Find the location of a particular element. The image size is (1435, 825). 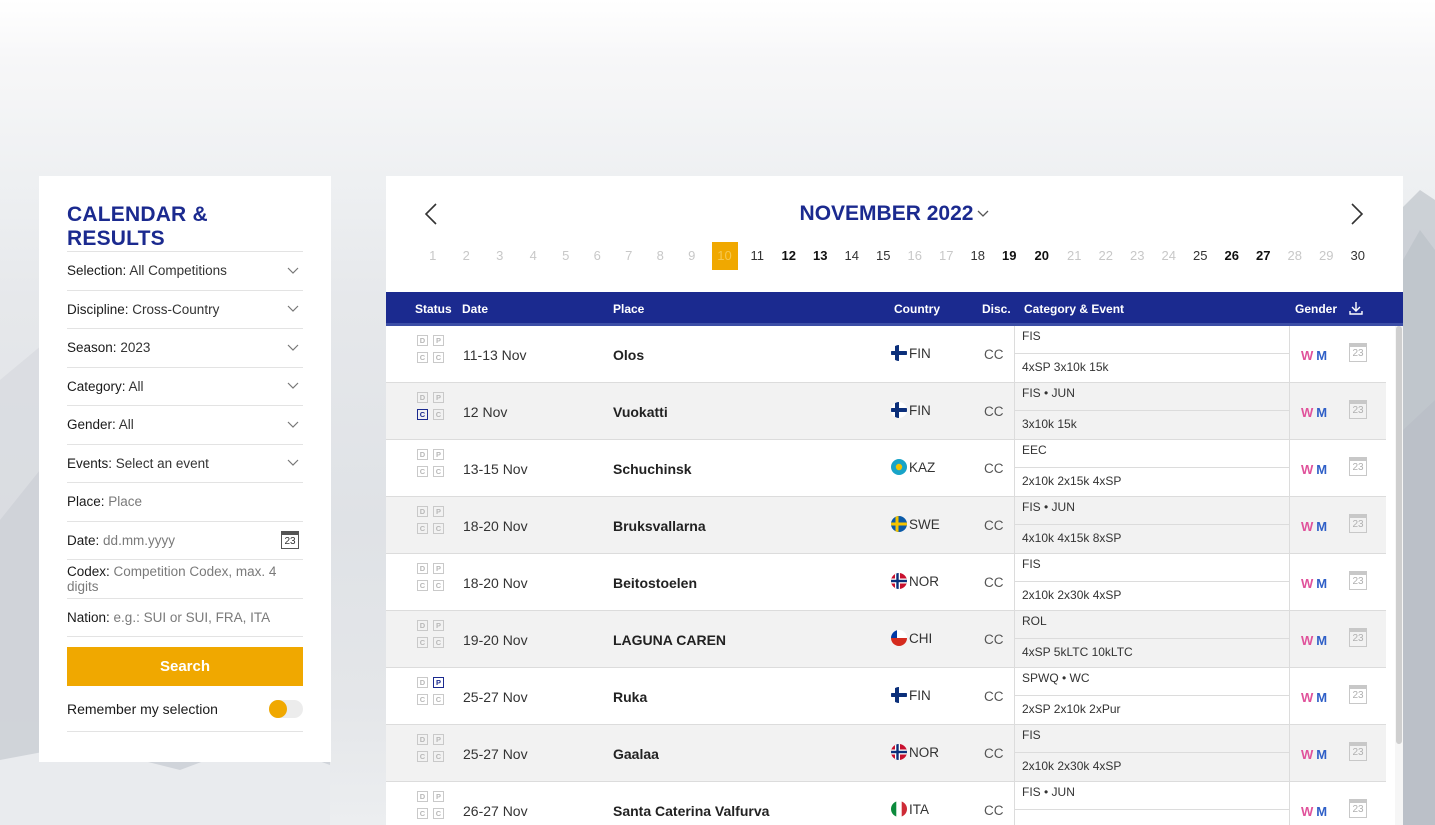

day-12: 12 is located at coordinates (789, 256).